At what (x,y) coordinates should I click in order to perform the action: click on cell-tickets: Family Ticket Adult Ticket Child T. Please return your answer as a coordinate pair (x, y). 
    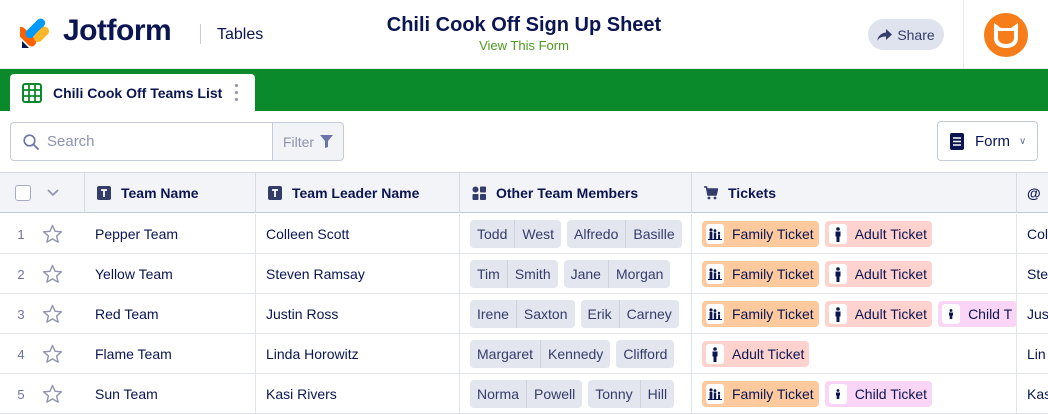
    Looking at the image, I should click on (854, 314).